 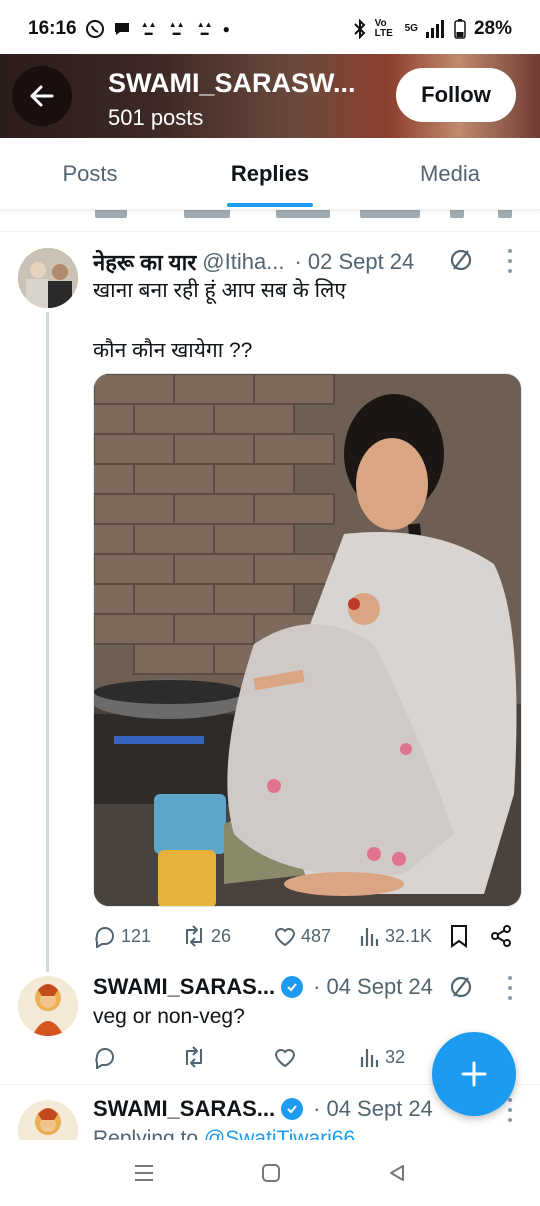 What do you see at coordinates (434, 29) in the screenshot?
I see `signal-icon` at bounding box center [434, 29].